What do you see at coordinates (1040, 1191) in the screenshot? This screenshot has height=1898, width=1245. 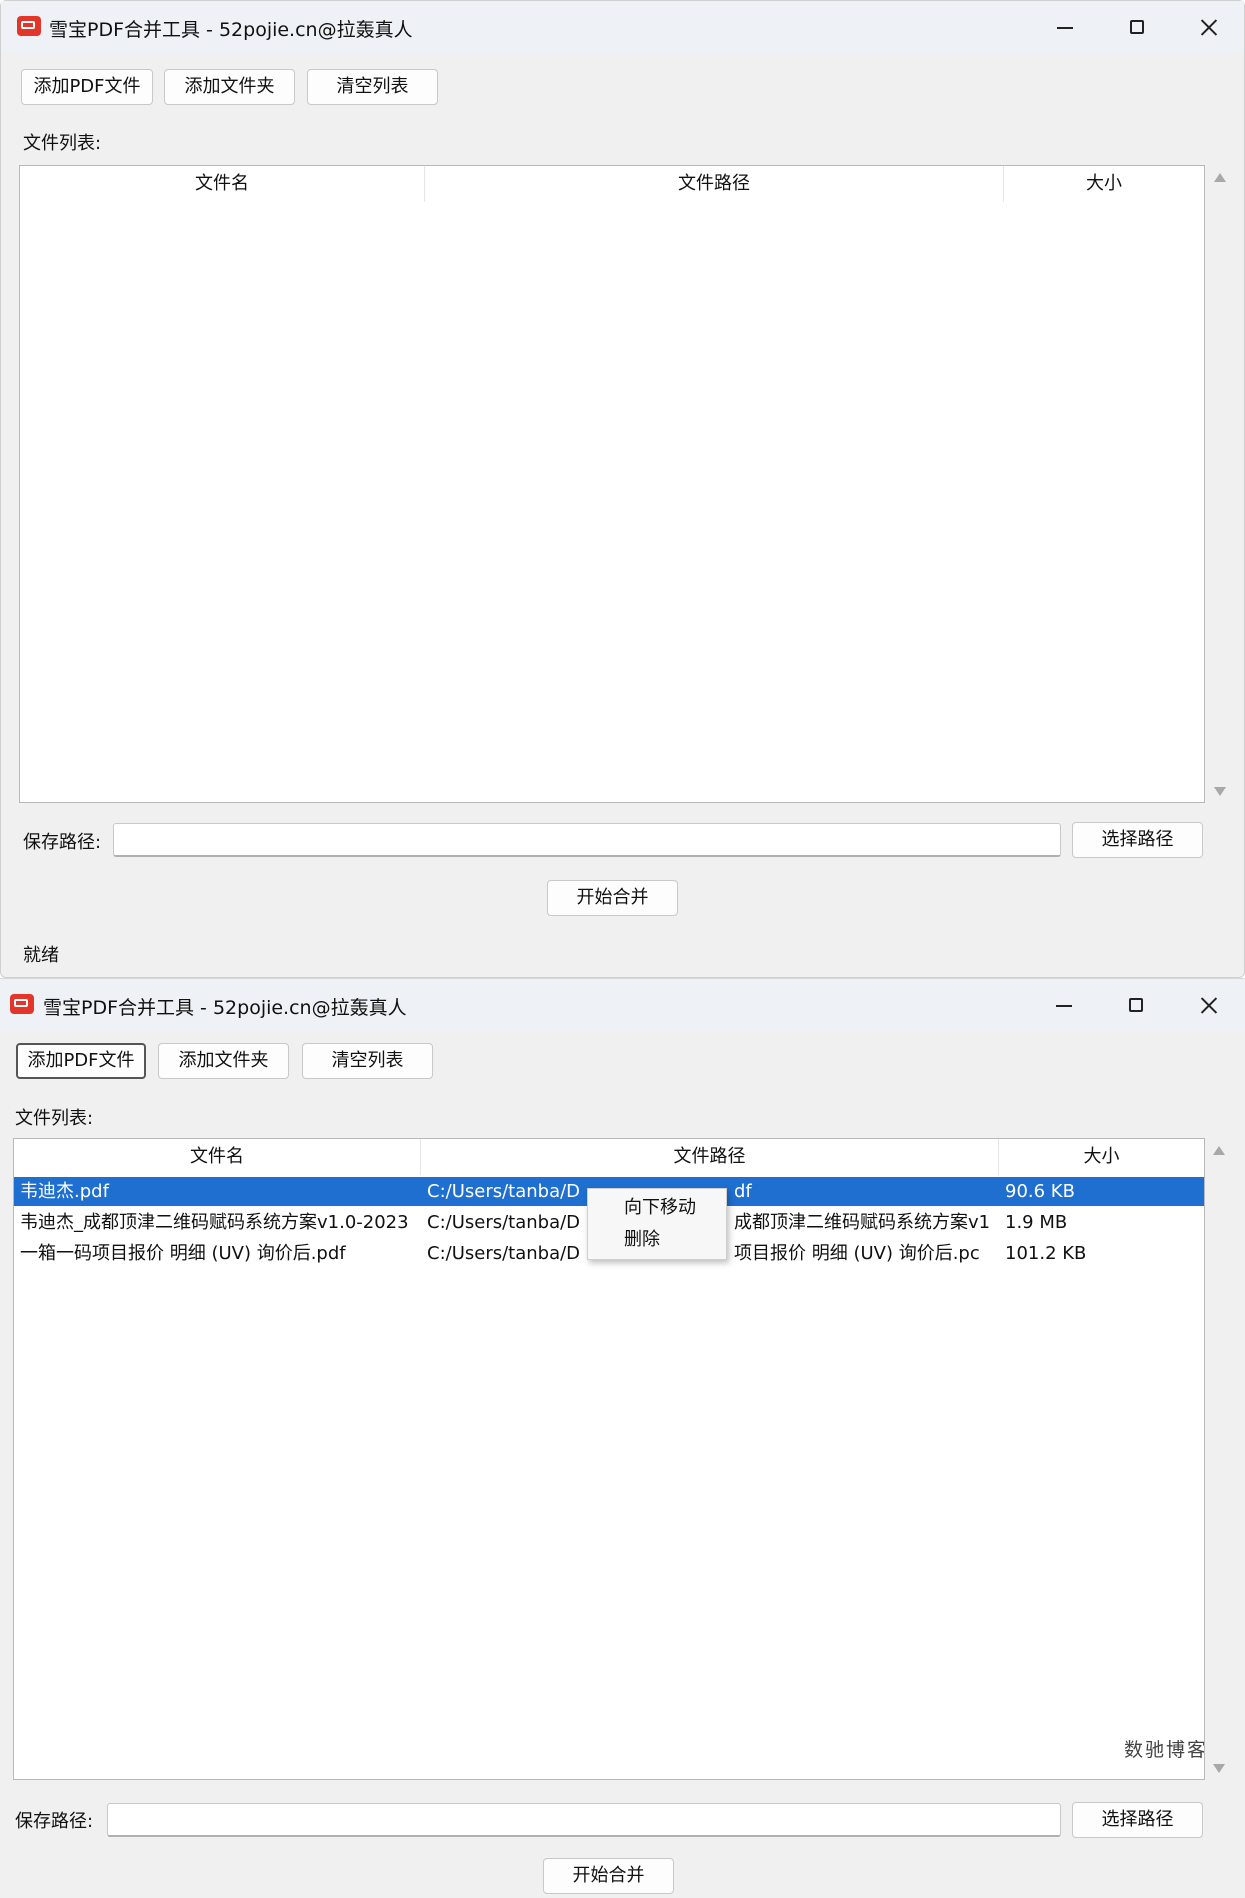 I see `cell-file-size: 90.6 KB` at bounding box center [1040, 1191].